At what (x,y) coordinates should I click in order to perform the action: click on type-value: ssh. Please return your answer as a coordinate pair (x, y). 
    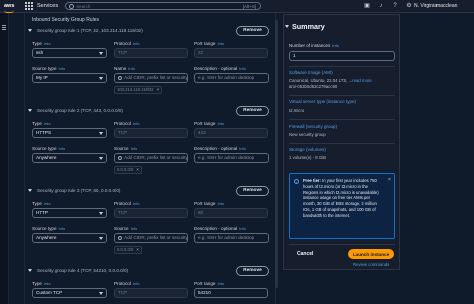
    Looking at the image, I should click on (40, 52).